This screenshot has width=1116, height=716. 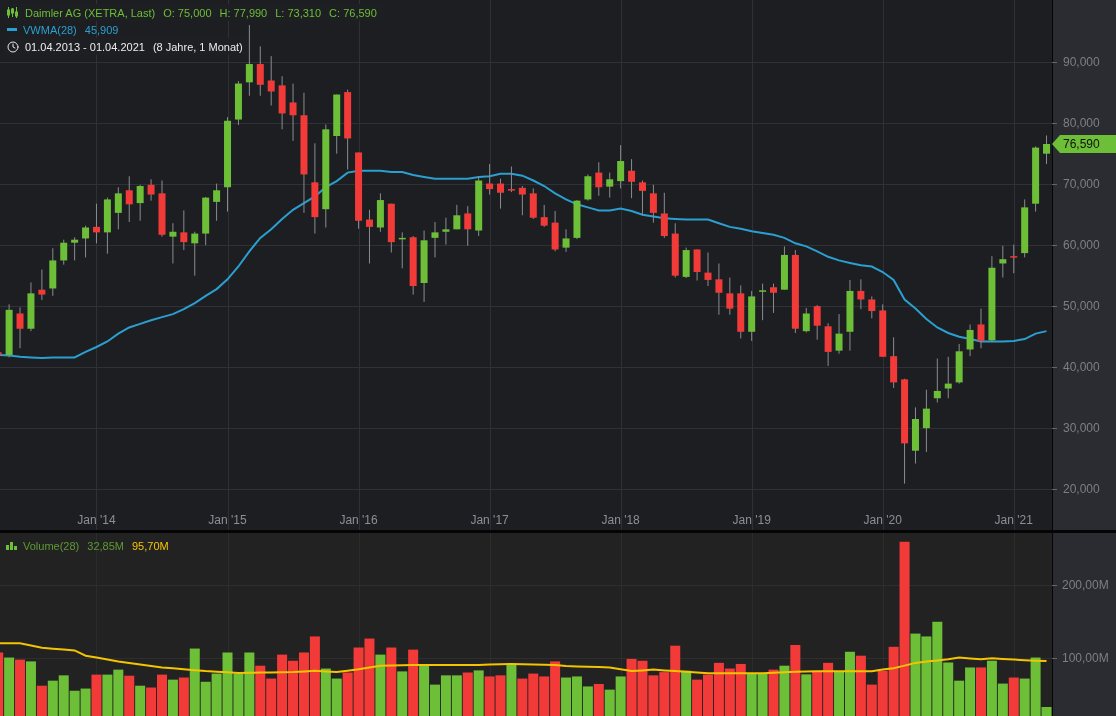 What do you see at coordinates (882, 520) in the screenshot?
I see `axis-label: Jan '20` at bounding box center [882, 520].